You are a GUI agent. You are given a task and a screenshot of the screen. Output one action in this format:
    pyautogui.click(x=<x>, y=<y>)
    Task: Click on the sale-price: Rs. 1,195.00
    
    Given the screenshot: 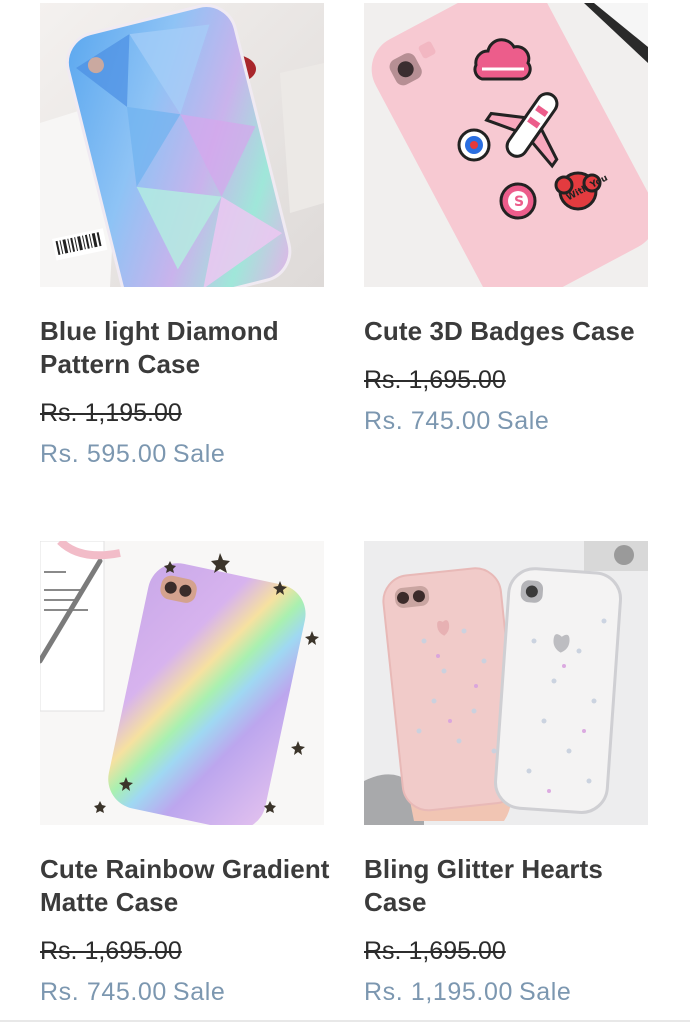 What is the action you would take?
    pyautogui.click(x=438, y=992)
    